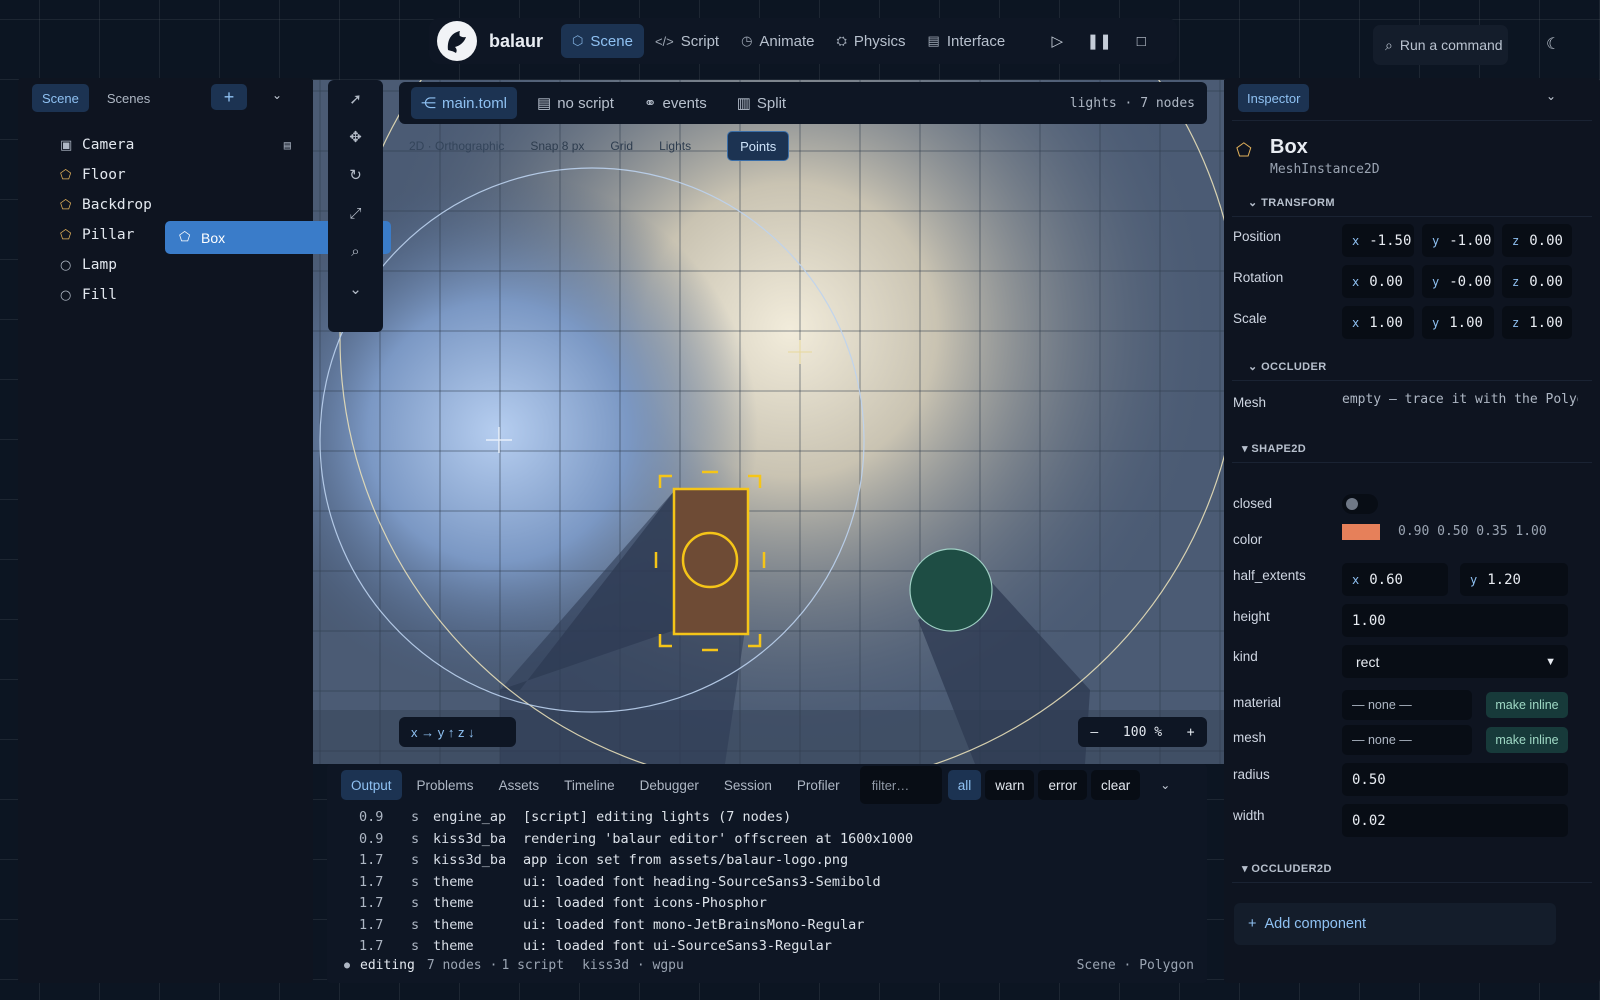 This screenshot has width=1600, height=1000. What do you see at coordinates (371, 785) in the screenshot?
I see `tab-output: Output` at bounding box center [371, 785].